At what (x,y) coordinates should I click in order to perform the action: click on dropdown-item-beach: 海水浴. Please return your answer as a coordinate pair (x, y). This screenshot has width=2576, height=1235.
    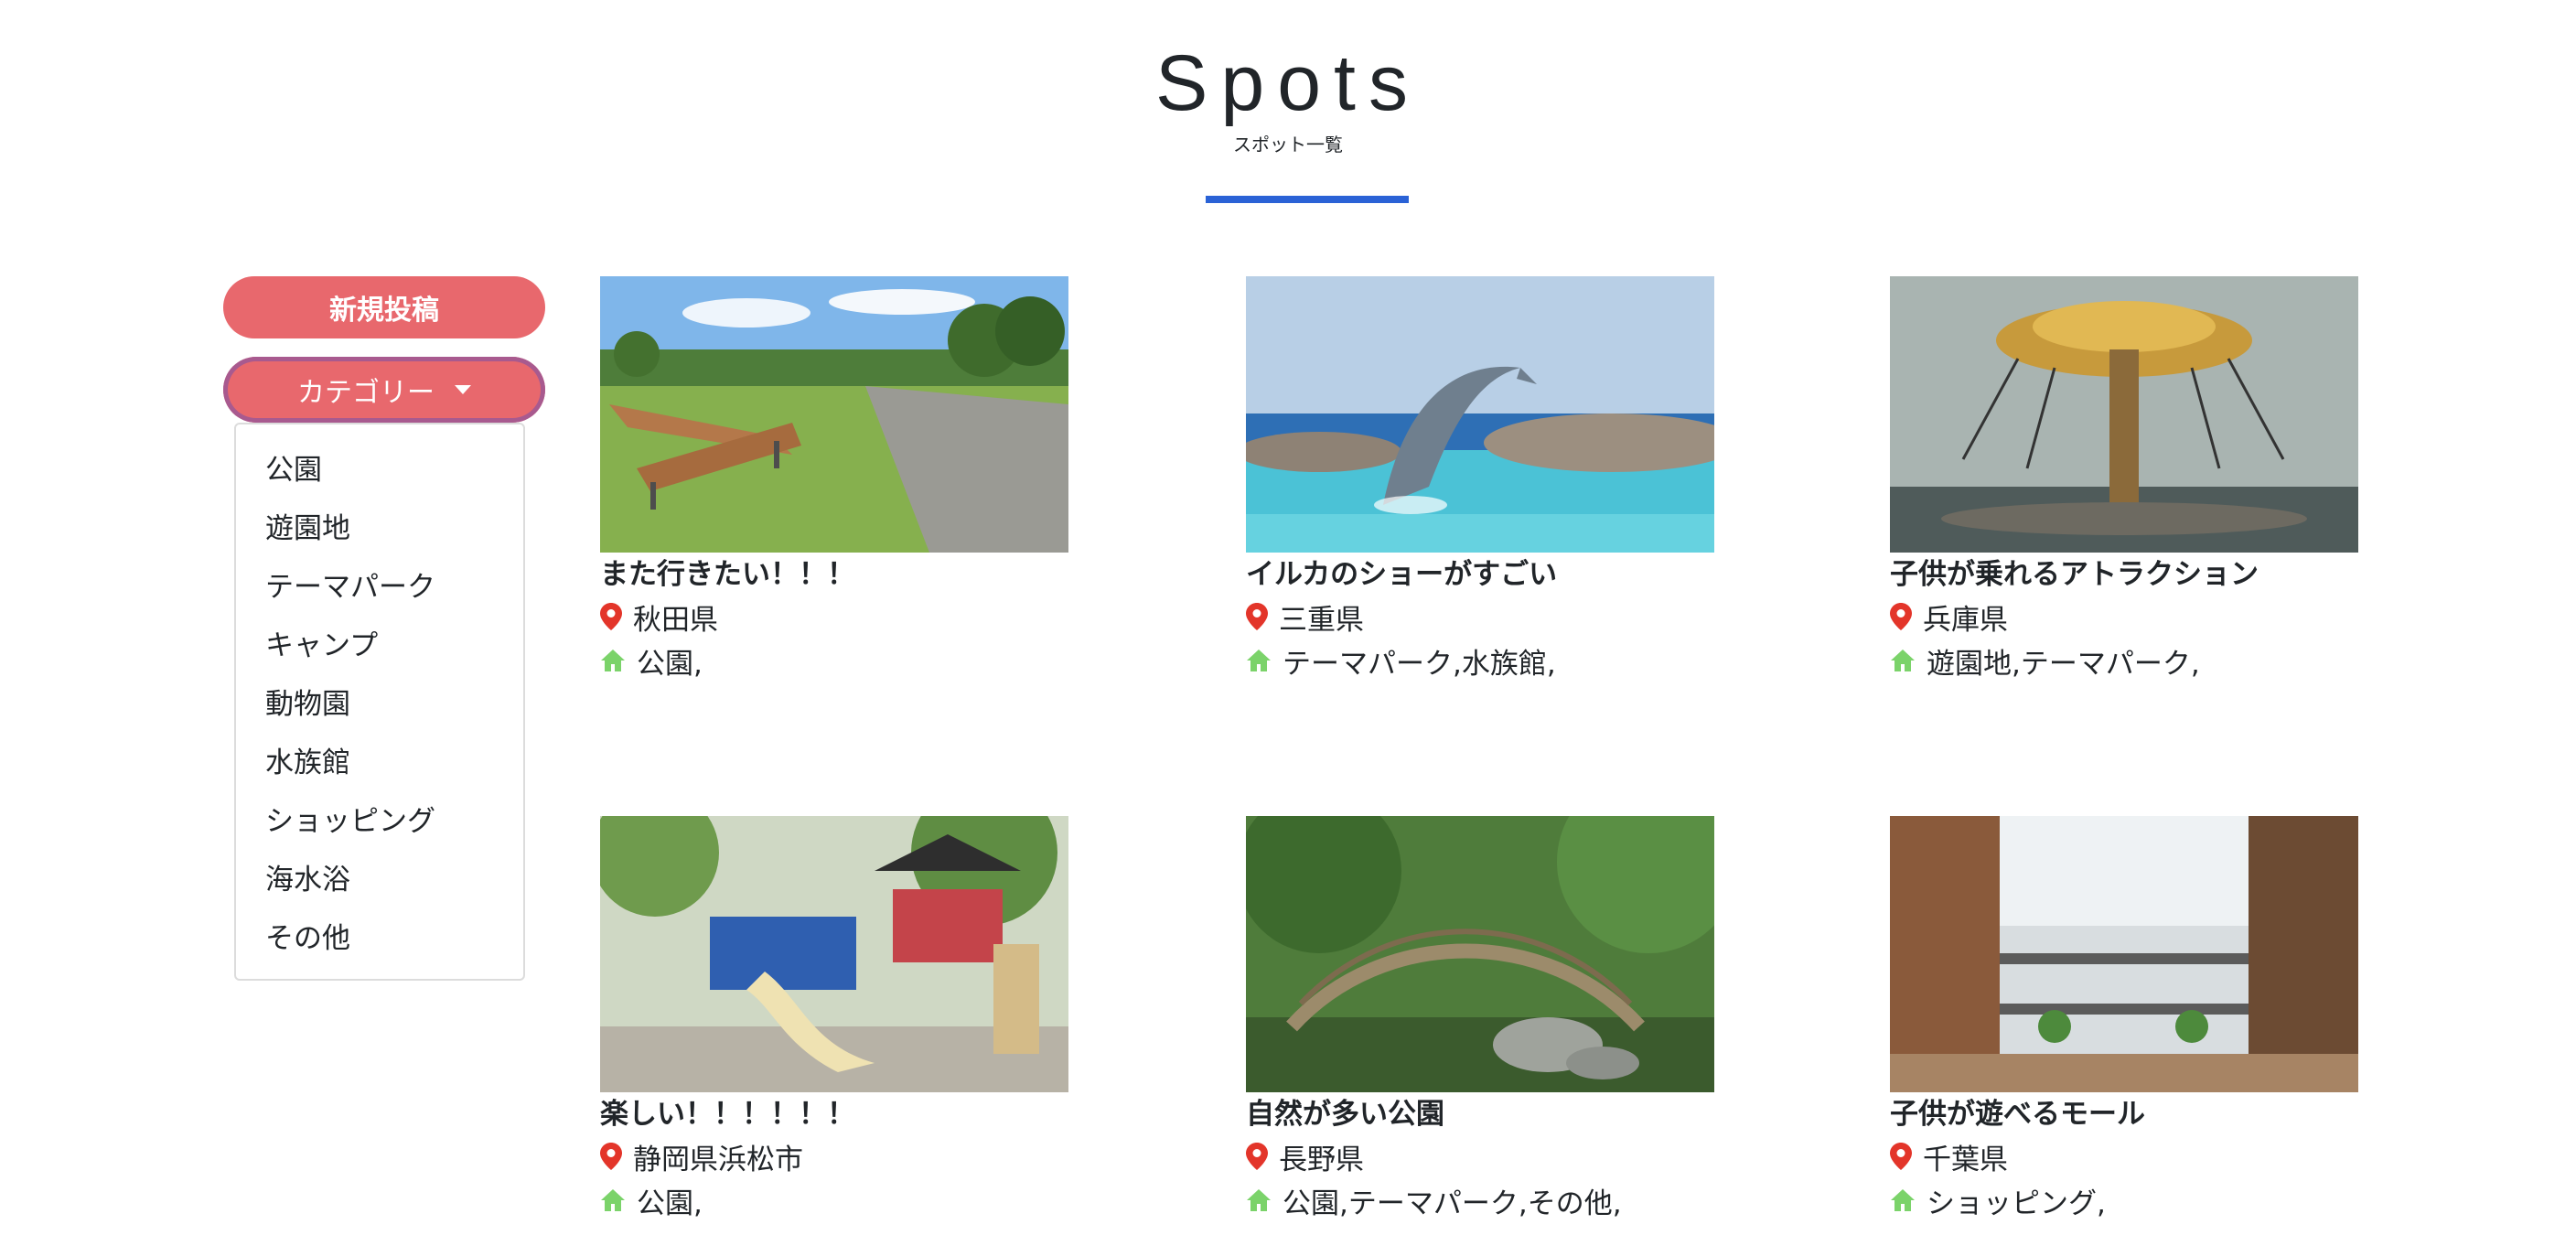
    Looking at the image, I should click on (380, 880).